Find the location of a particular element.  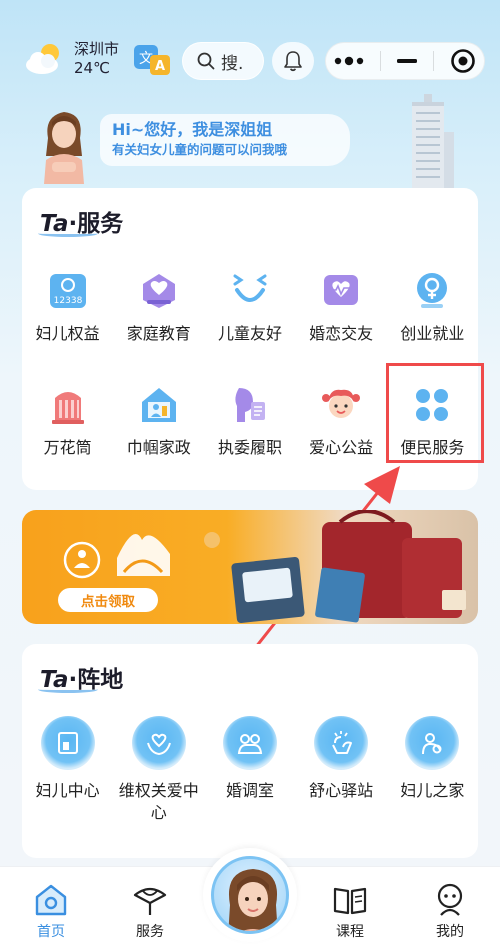

service-kaleidoscope: 万花筒 is located at coordinates (67, 433).